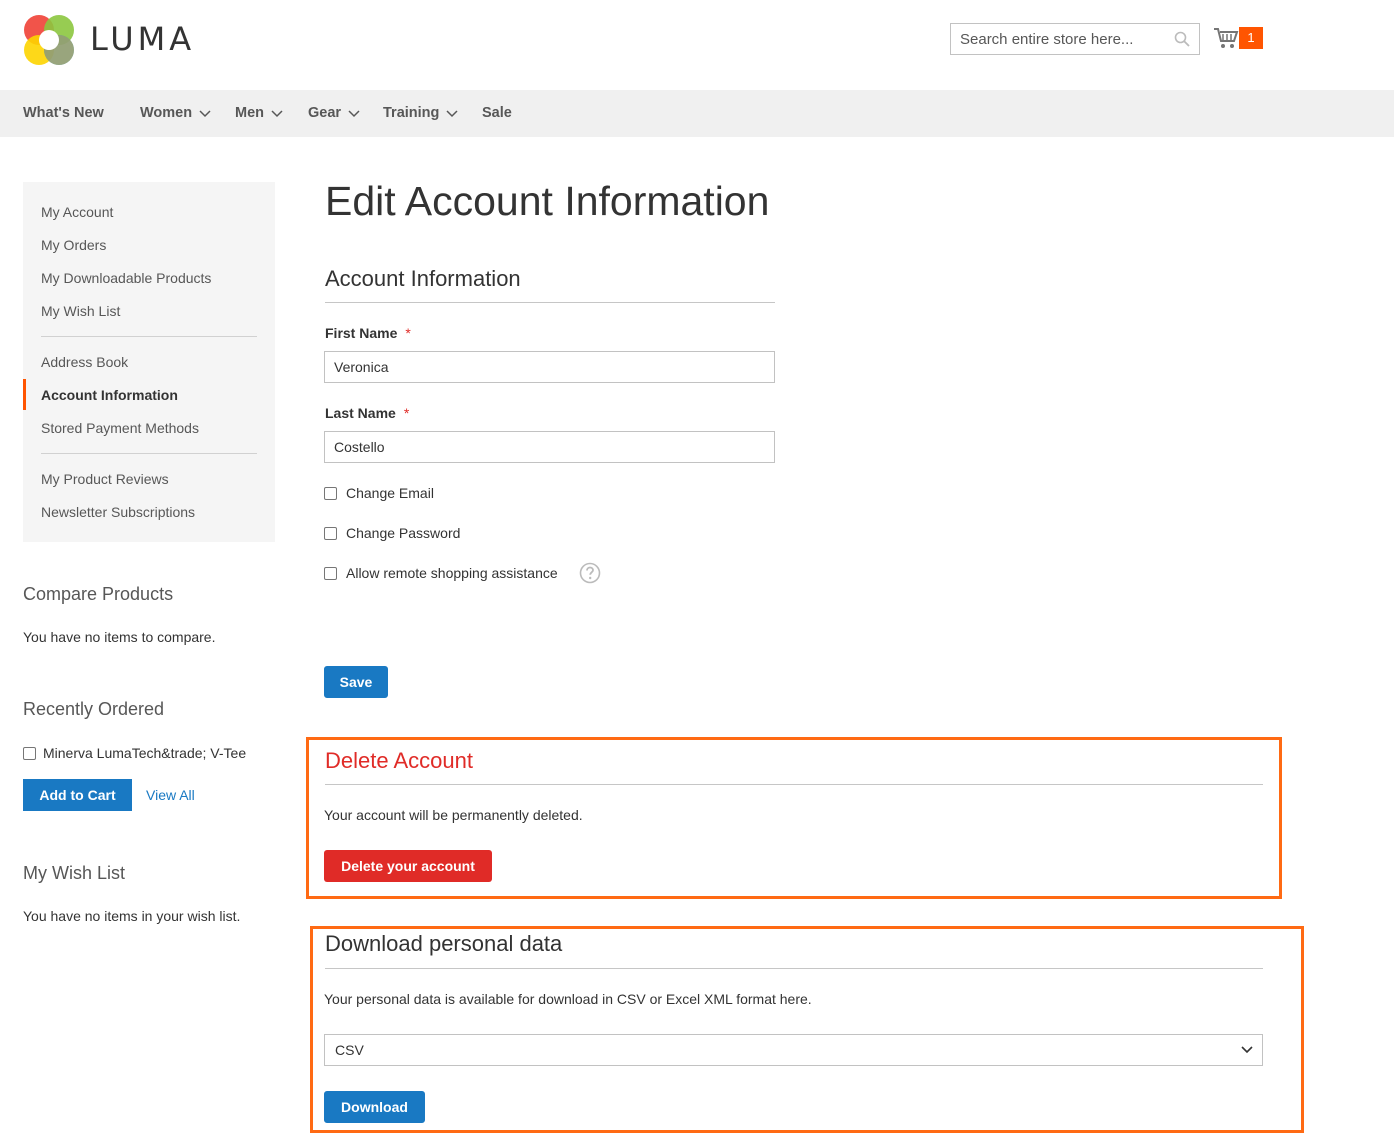 This screenshot has width=1394, height=1140. What do you see at coordinates (330, 493) in the screenshot?
I see `change-email-checkbox` at bounding box center [330, 493].